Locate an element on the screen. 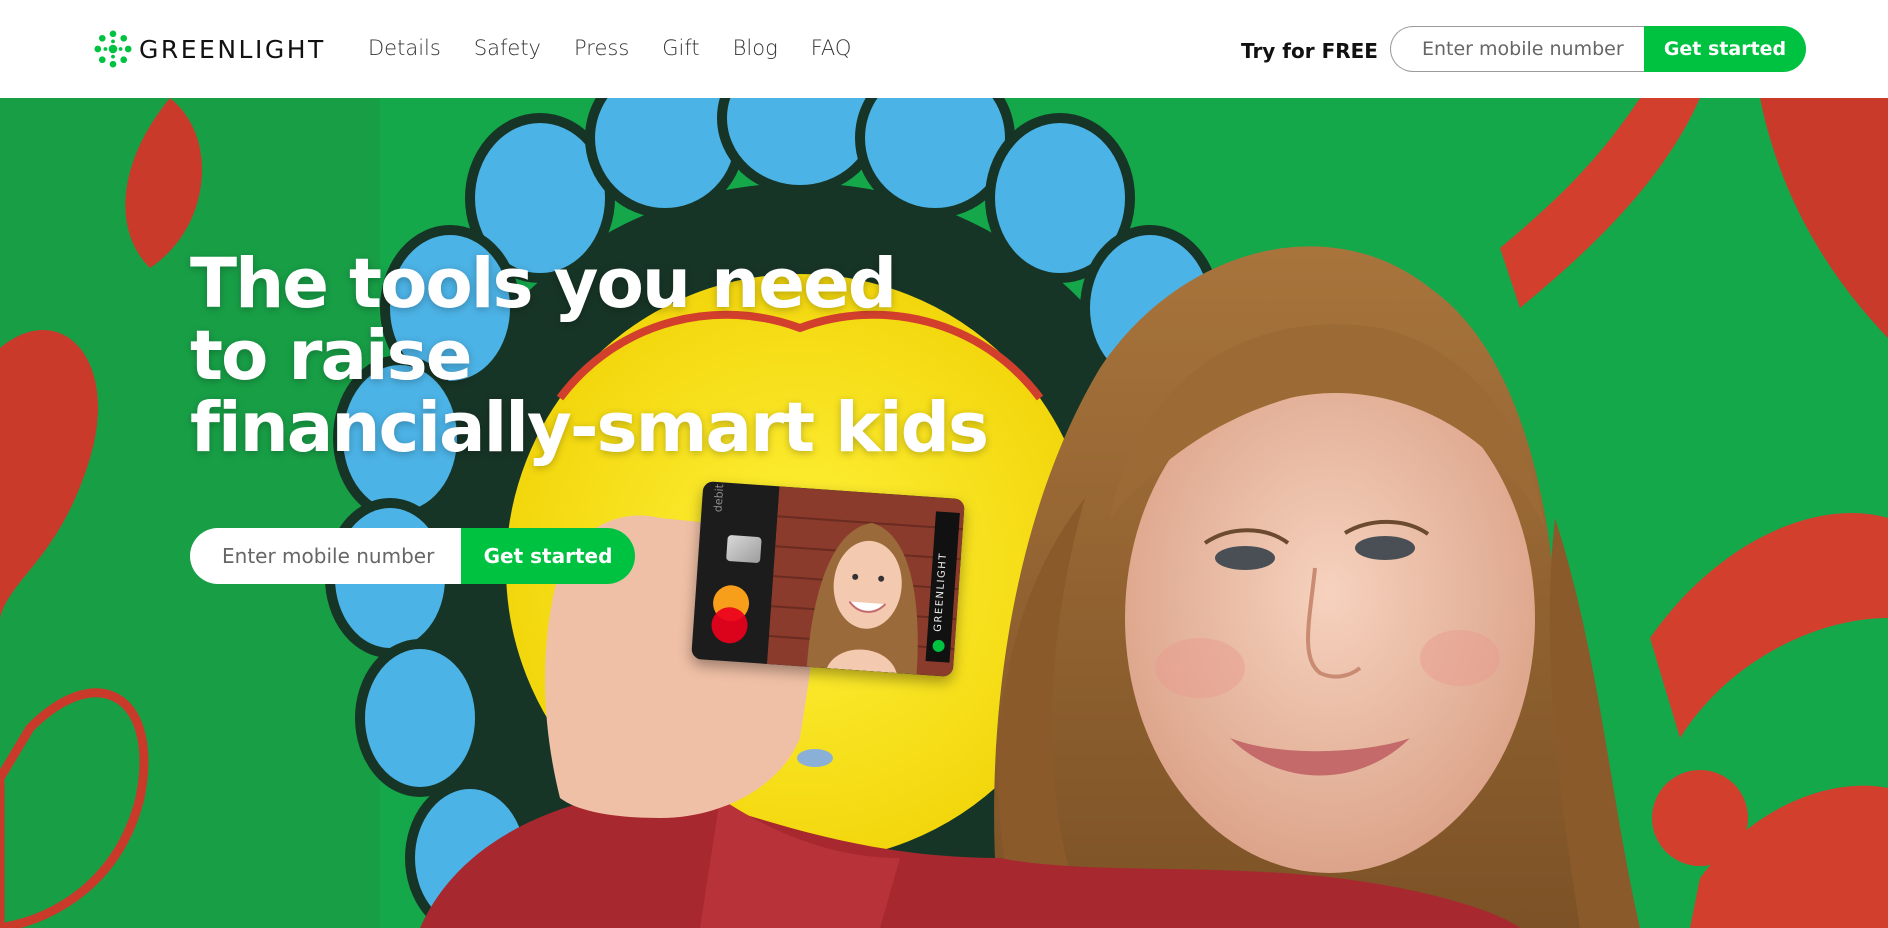  card-brand-label: GREENLIGHT is located at coordinates (941, 592).